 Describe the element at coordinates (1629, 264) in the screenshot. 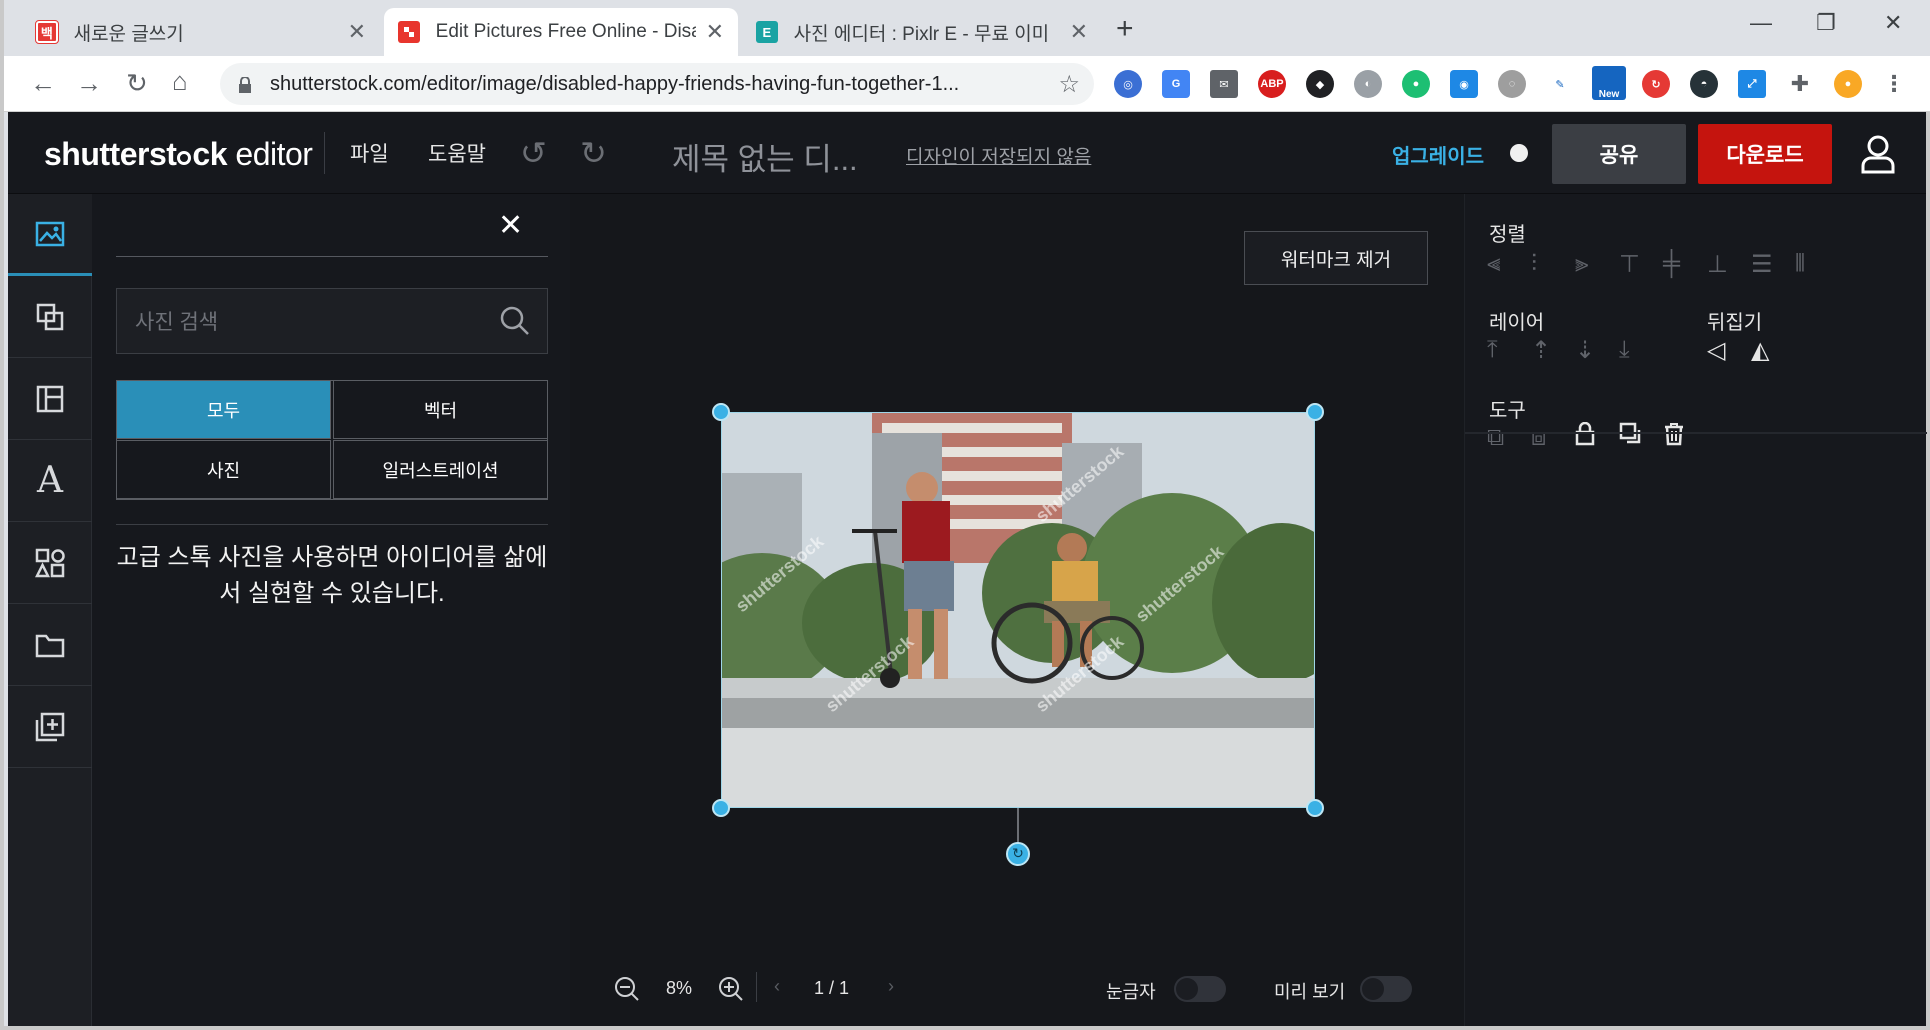

I see `align-top-icon: ⊤` at that location.